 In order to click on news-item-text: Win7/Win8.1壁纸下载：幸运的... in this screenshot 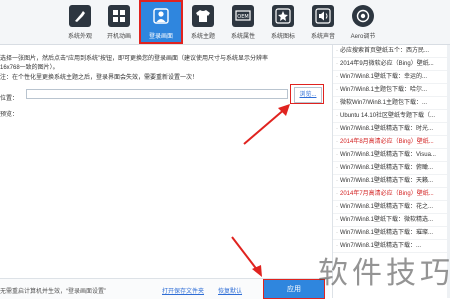, I will do `click(384, 77)`.